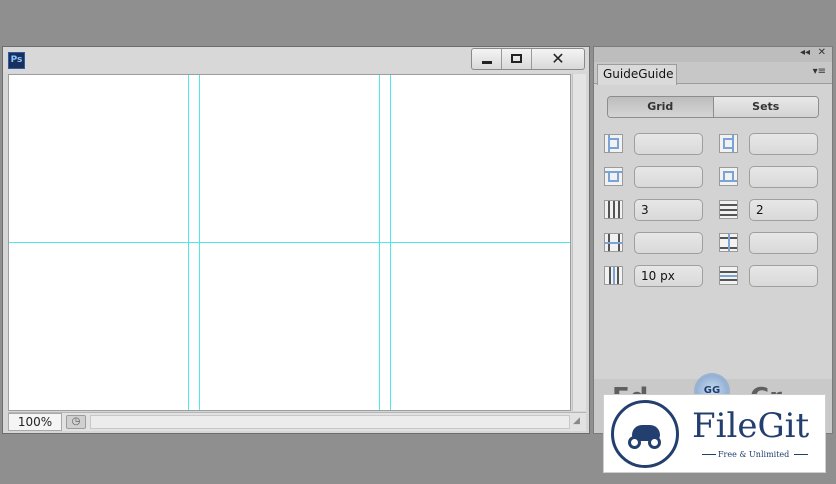 The image size is (836, 484). I want to click on minimize-icon, so click(487, 62).